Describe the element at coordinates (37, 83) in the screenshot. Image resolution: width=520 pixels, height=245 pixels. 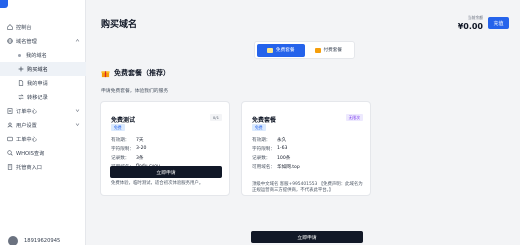
I see `sidebar-item-label: 我的申请` at that location.